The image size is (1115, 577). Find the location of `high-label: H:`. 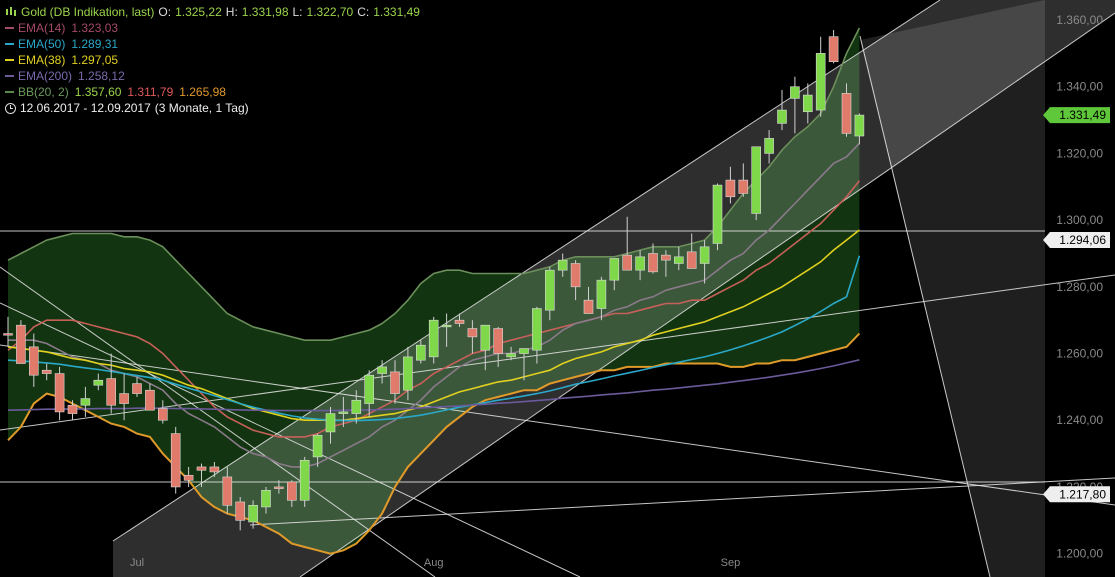

high-label: H: is located at coordinates (231, 12).